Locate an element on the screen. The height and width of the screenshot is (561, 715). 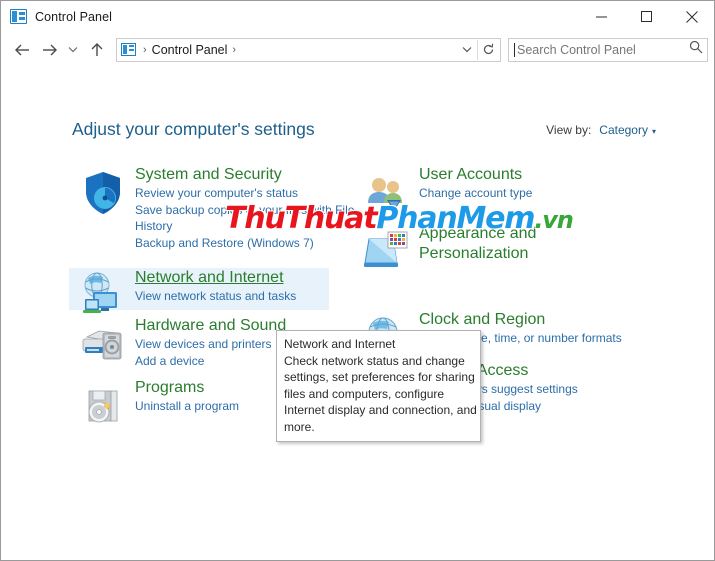
window-controls is located at coordinates (646, 16).